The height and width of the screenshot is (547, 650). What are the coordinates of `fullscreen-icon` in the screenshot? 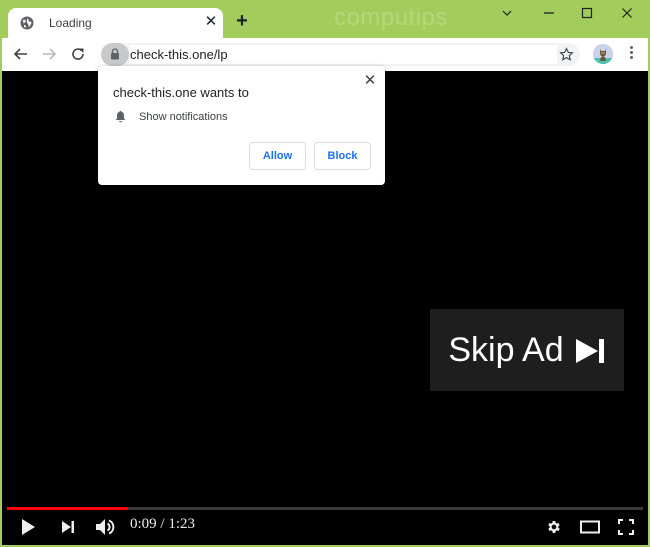 It's located at (626, 527).